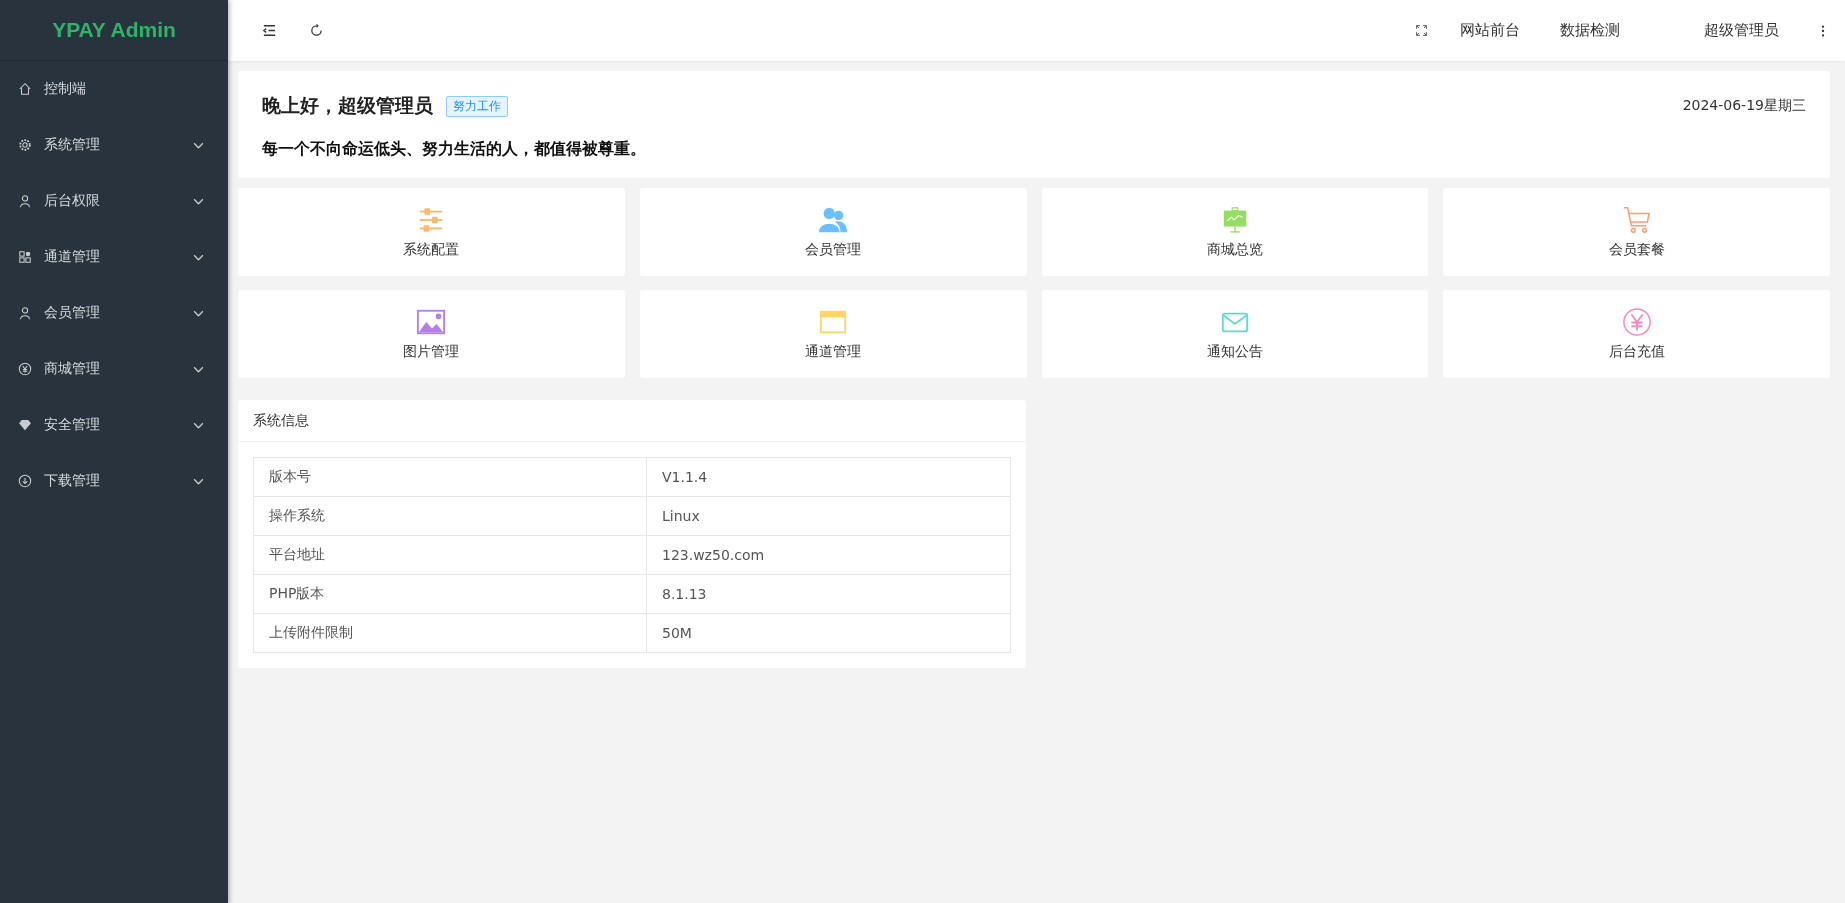 The width and height of the screenshot is (1845, 903). I want to click on menu-item: 安全管理, so click(114, 425).